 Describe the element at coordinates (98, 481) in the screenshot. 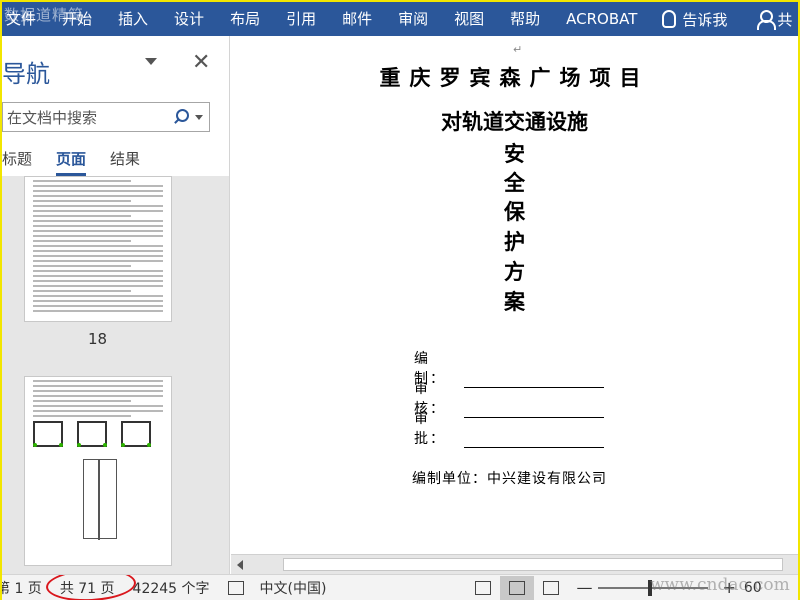

I see `thumbnail-diagram` at that location.